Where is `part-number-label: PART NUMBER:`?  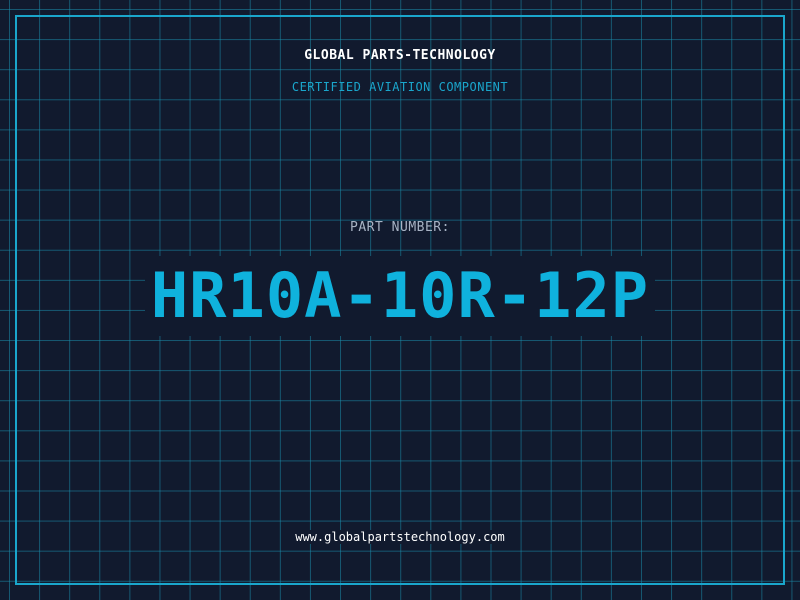 part-number-label: PART NUMBER: is located at coordinates (400, 227).